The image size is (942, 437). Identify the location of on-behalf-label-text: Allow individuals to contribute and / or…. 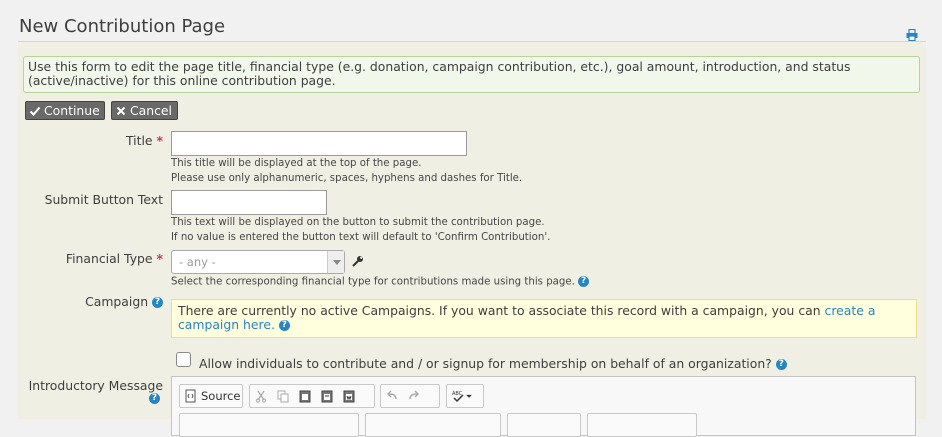
(485, 363).